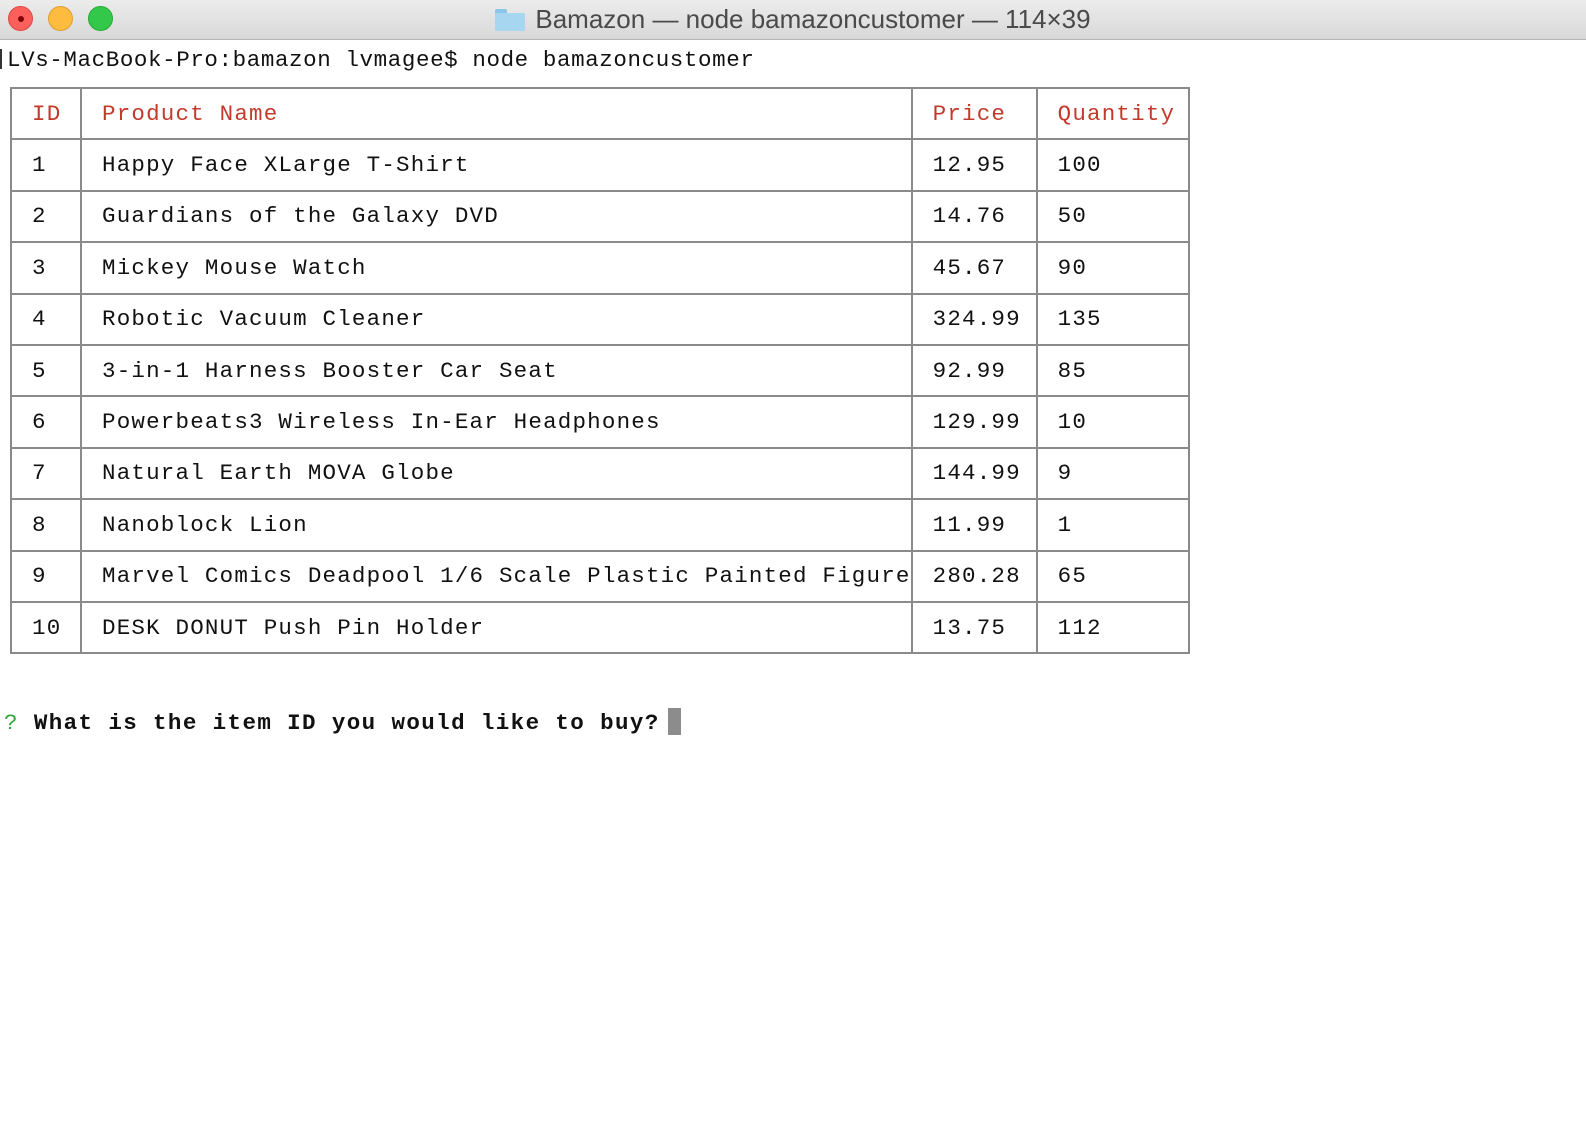 The width and height of the screenshot is (1586, 1122). What do you see at coordinates (1112, 370) in the screenshot?
I see `cell-quantity: 85` at bounding box center [1112, 370].